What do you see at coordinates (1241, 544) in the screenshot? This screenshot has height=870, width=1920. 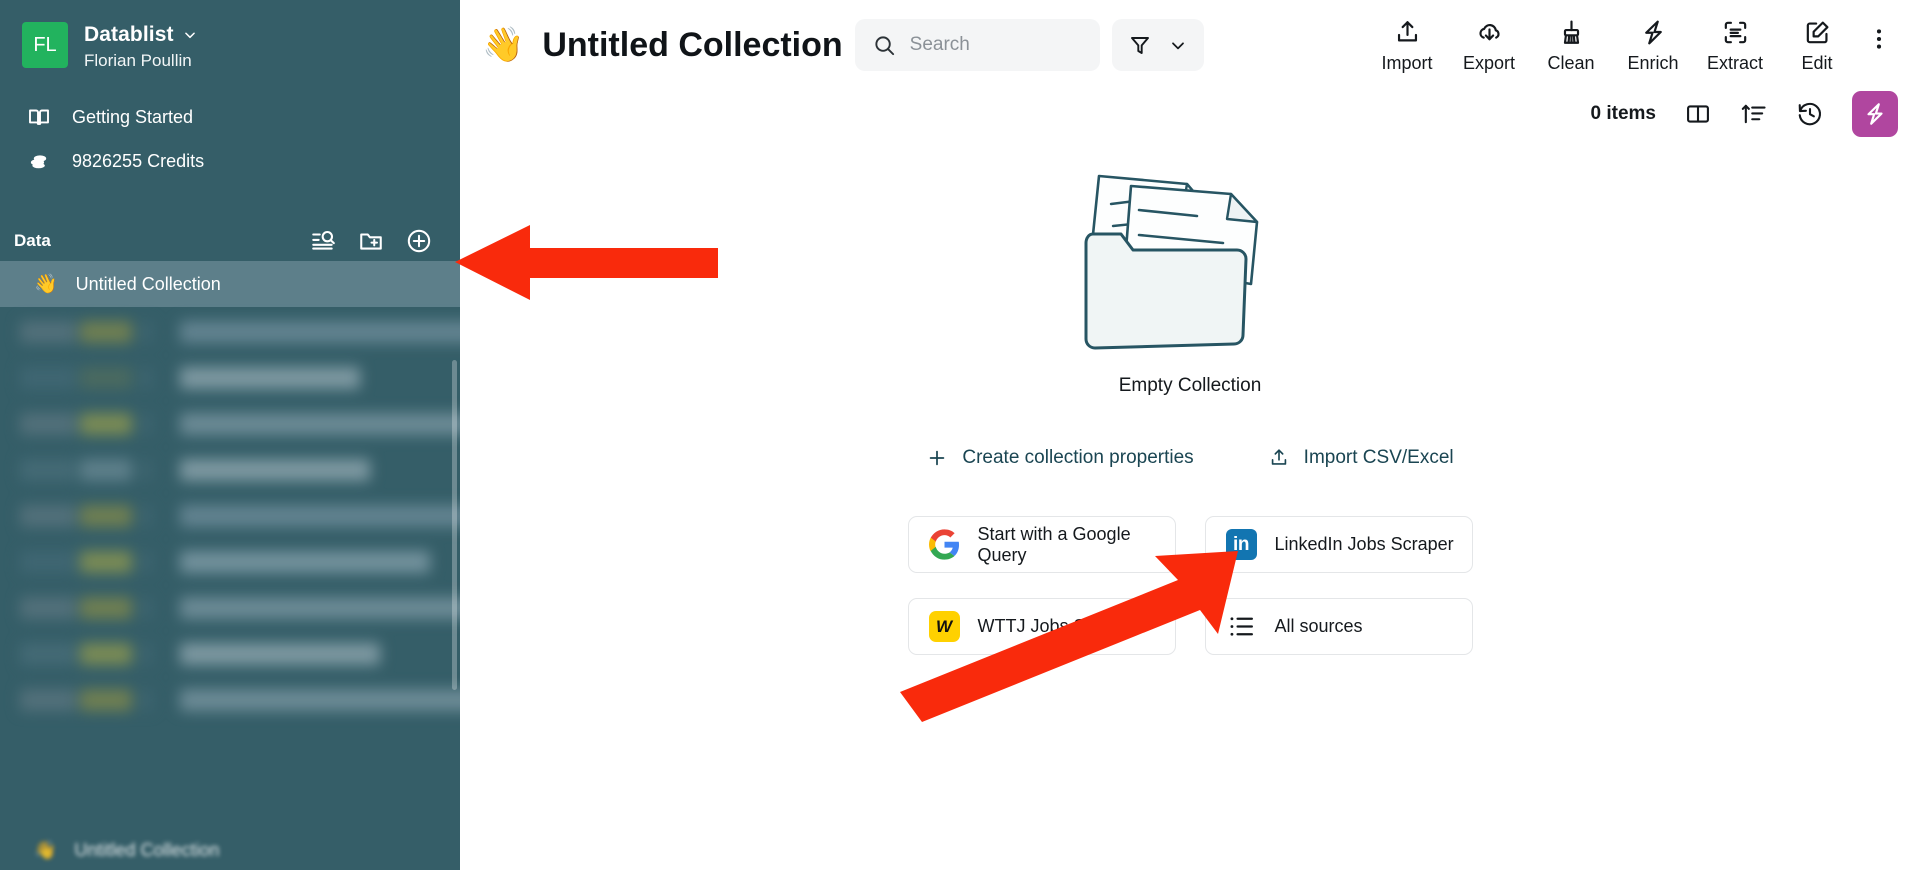 I see `linkedin-logo: in` at bounding box center [1241, 544].